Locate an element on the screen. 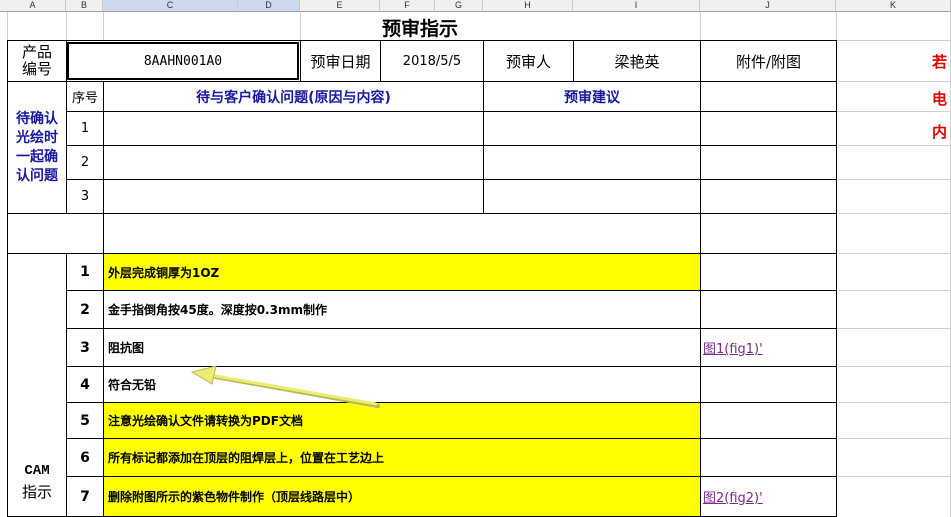 This screenshot has height=517, width=951. column-header-a: A is located at coordinates (33, 6).